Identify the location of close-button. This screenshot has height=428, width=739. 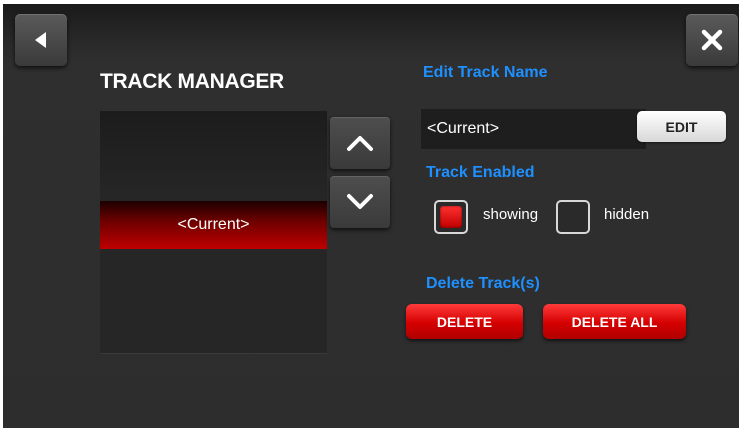
(712, 40).